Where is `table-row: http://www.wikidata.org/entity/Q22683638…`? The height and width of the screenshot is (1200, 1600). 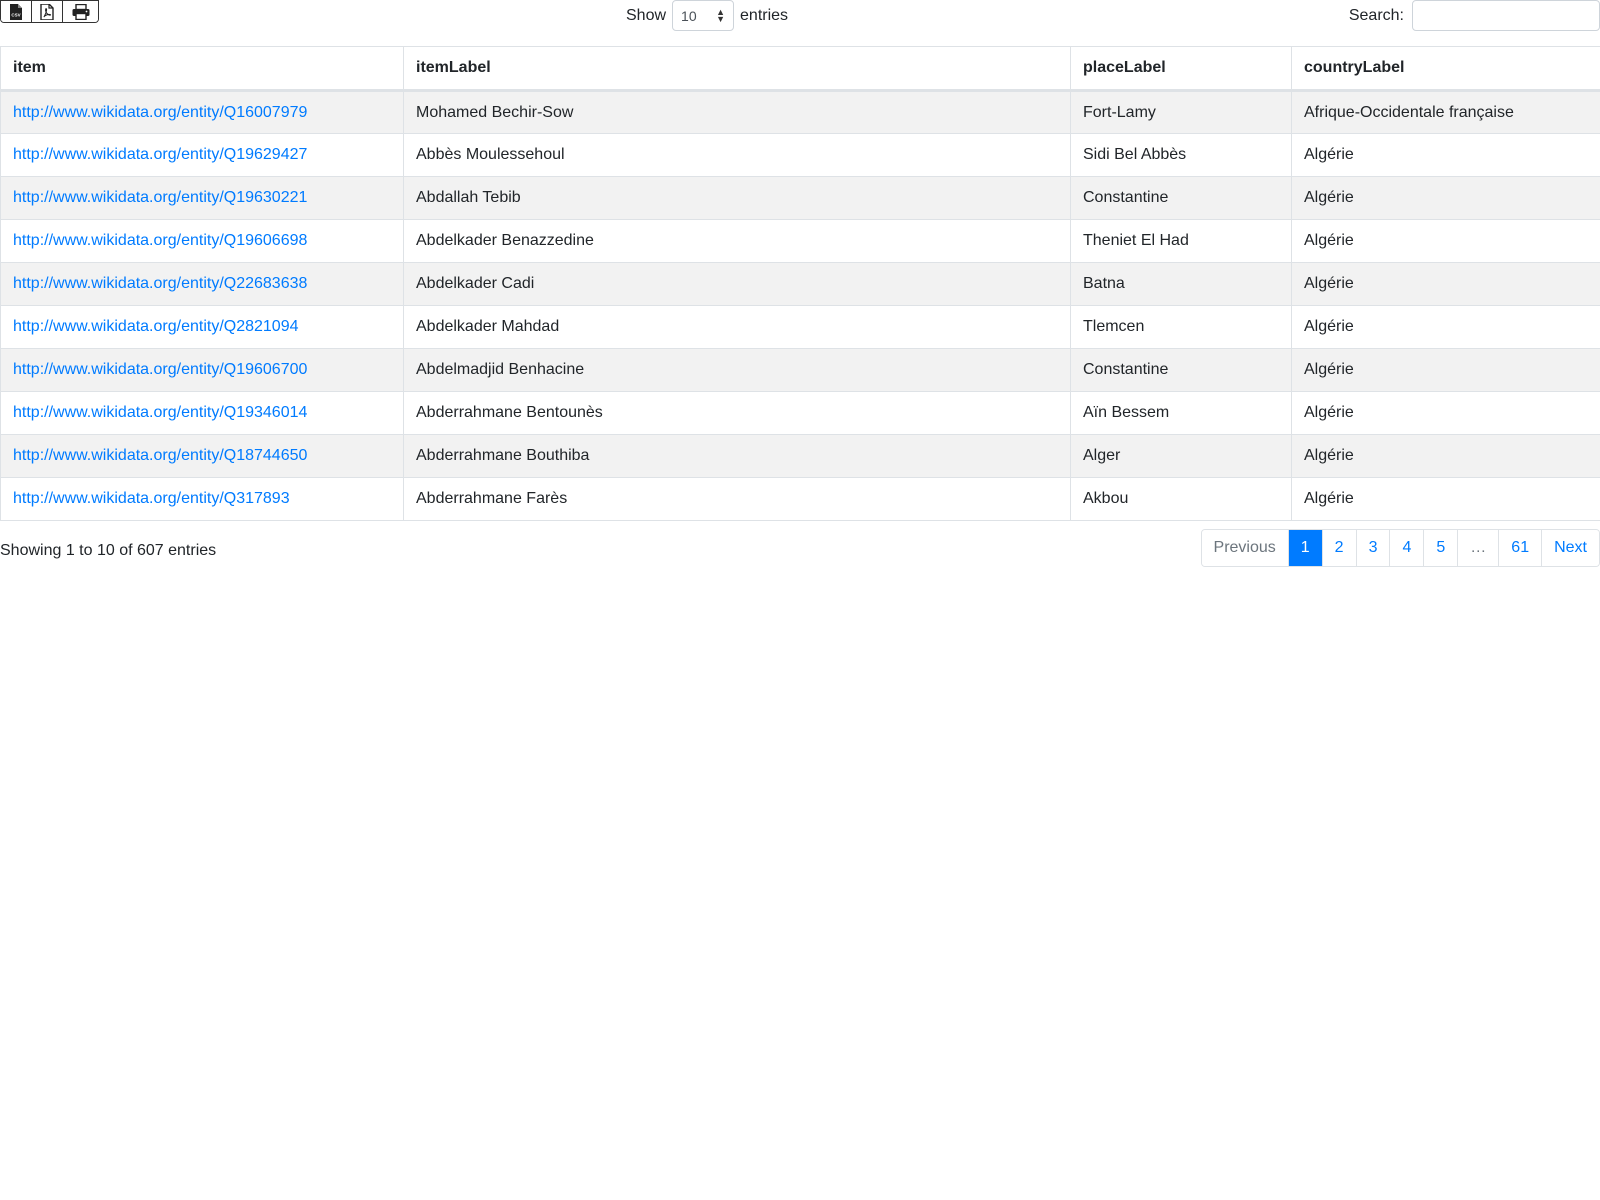 table-row: http://www.wikidata.org/entity/Q22683638… is located at coordinates (800, 284).